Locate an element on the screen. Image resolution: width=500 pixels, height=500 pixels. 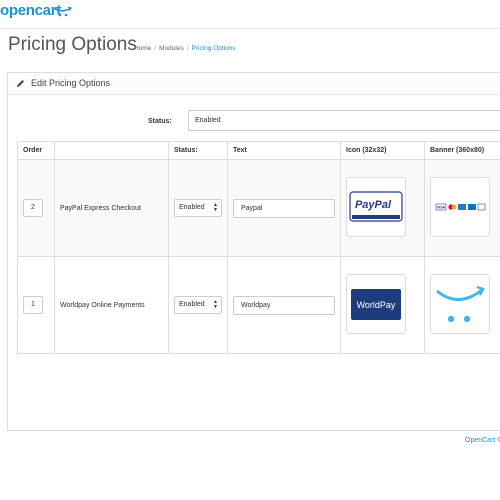
top-bar: opencart is located at coordinates (250, 14).